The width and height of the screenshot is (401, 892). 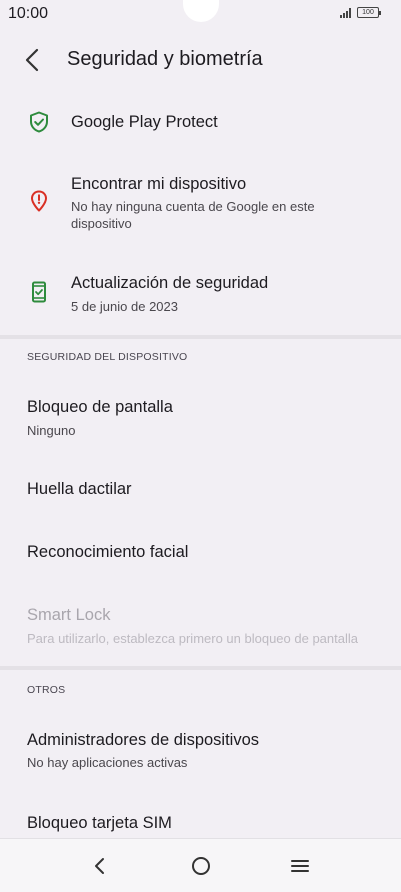 What do you see at coordinates (107, 762) in the screenshot?
I see `item-subtitle: No hay aplicaciones activas` at bounding box center [107, 762].